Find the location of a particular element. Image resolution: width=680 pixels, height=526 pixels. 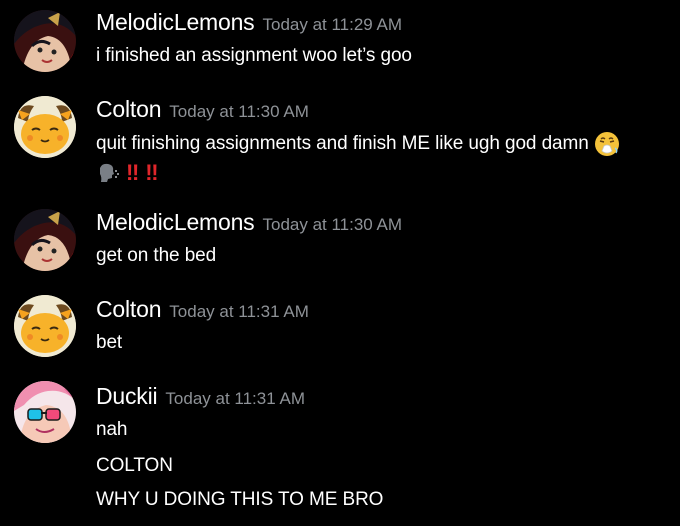

message-text: nah is located at coordinates (112, 429).